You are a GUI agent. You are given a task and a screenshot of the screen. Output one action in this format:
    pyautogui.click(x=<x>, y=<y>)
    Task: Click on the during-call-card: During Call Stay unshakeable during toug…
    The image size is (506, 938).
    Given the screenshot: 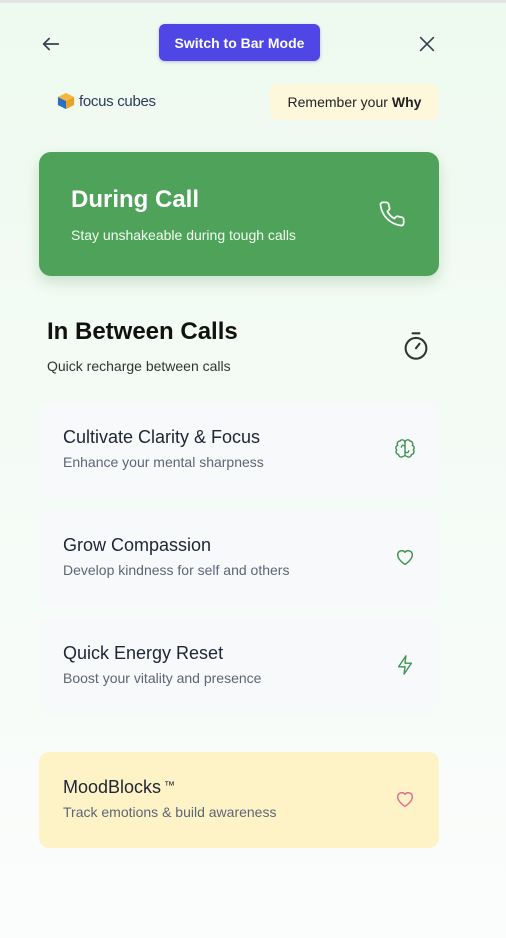 What is the action you would take?
    pyautogui.click(x=239, y=214)
    